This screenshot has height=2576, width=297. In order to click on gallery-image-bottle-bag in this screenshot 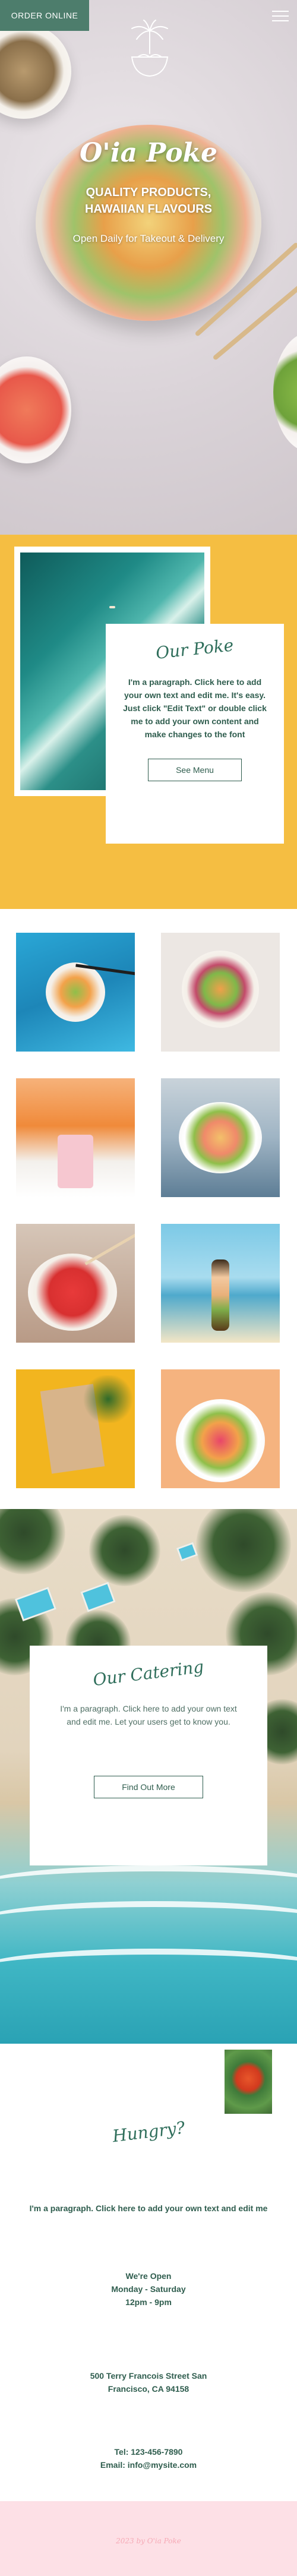, I will do `click(75, 1137)`.